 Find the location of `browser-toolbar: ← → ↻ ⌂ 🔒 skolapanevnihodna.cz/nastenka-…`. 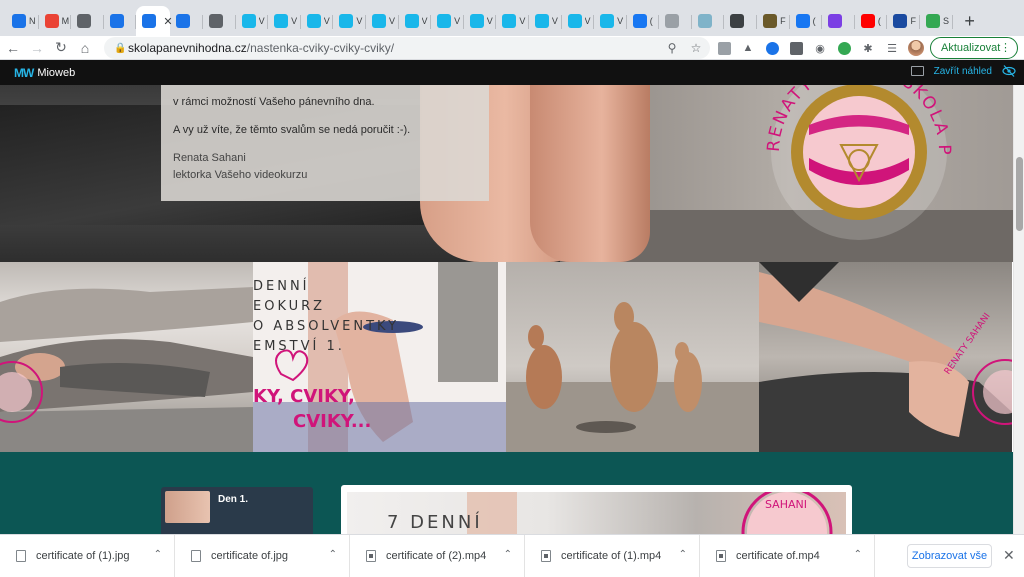

browser-toolbar: ← → ↻ ⌂ 🔒 skolapanevnihodna.cz/nastenka-… is located at coordinates (512, 48).